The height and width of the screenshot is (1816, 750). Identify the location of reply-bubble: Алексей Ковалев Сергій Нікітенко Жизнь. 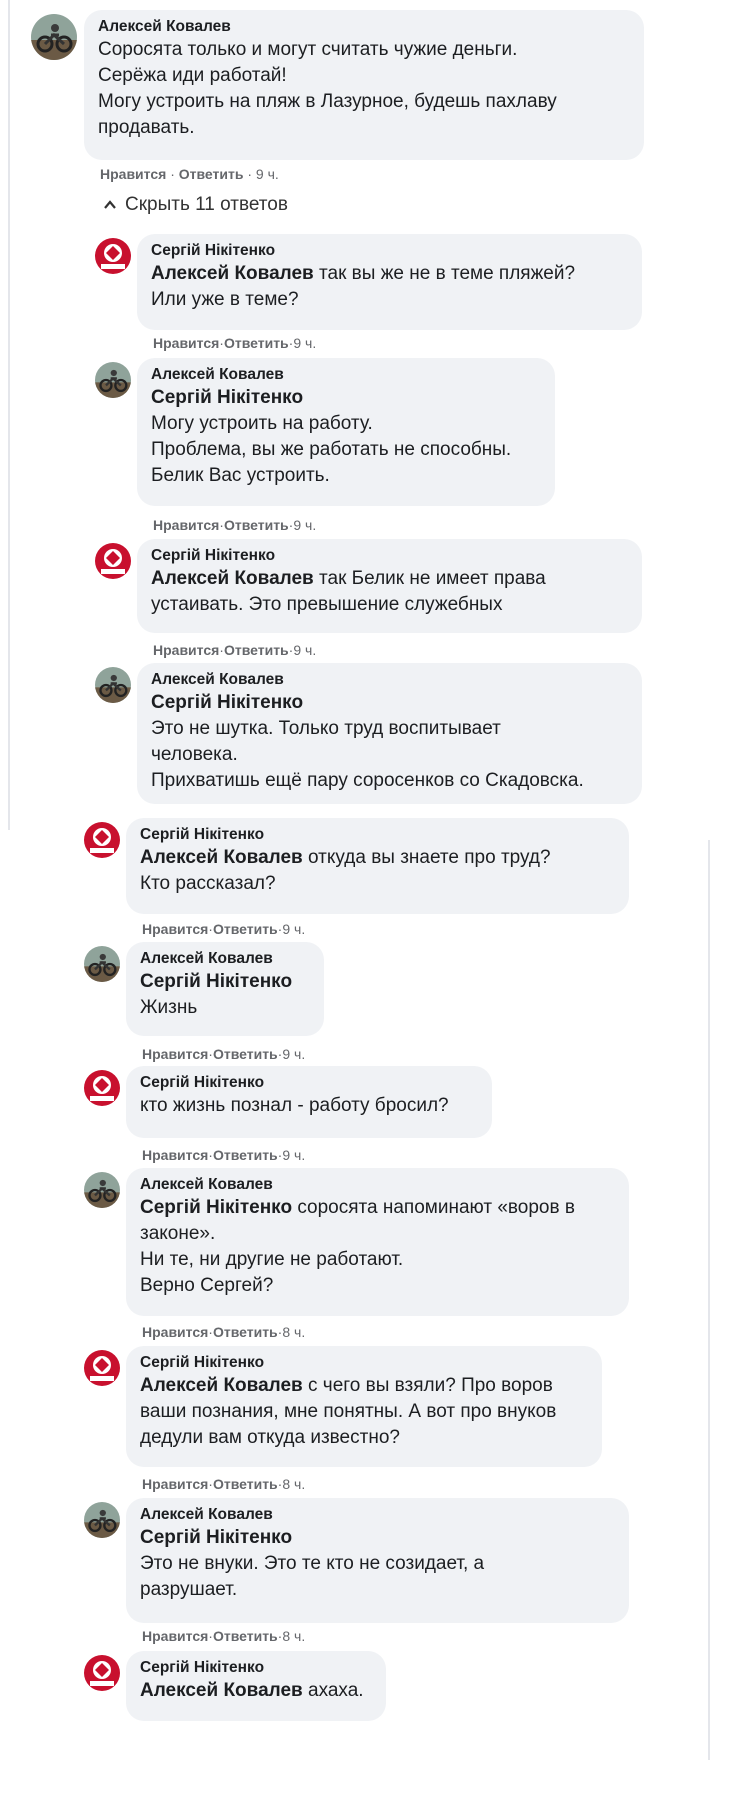
(225, 989).